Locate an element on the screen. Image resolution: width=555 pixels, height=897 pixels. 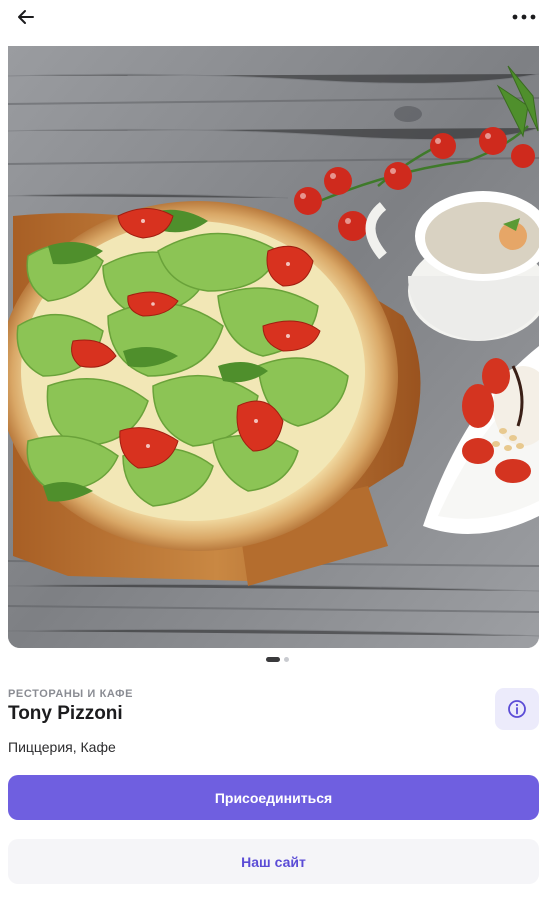
more-horizontal-icon is located at coordinates (524, 17).